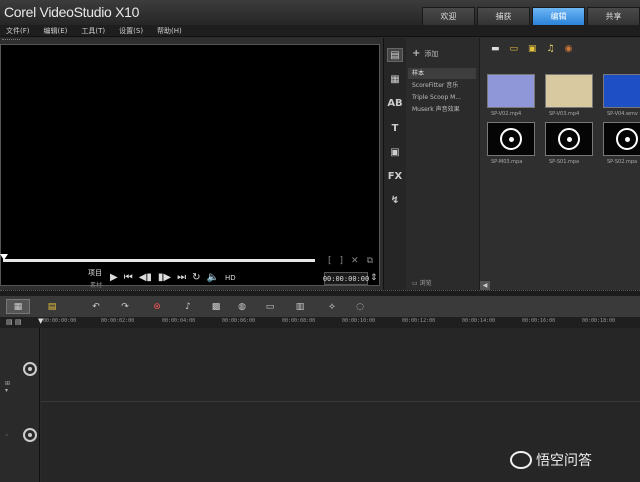 This screenshot has width=640, height=482. What do you see at coordinates (564, 461) in the screenshot?
I see `watermark-text: 悟空问答` at bounding box center [564, 461].